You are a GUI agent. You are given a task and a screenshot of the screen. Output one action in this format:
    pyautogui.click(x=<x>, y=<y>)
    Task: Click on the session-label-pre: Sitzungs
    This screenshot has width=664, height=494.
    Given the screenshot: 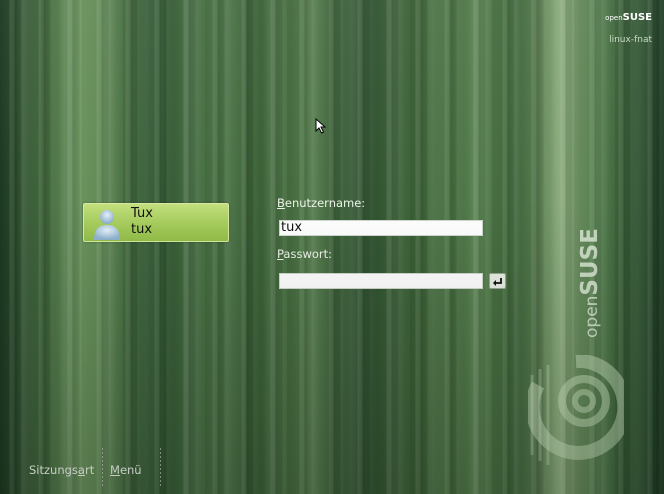 What is the action you would take?
    pyautogui.click(x=53, y=470)
    